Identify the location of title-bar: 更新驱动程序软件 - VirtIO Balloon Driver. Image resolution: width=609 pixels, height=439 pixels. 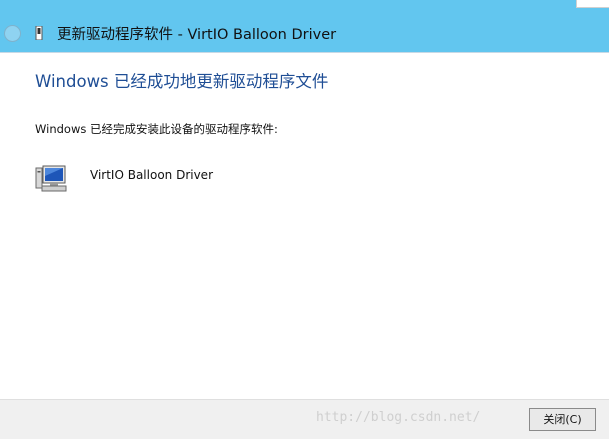
(304, 26).